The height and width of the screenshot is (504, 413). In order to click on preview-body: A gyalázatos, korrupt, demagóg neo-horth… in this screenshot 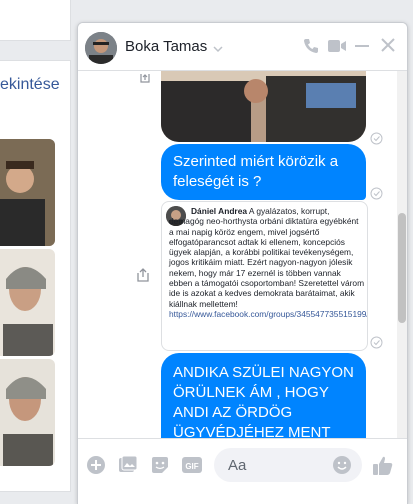, I will do `click(267, 257)`.